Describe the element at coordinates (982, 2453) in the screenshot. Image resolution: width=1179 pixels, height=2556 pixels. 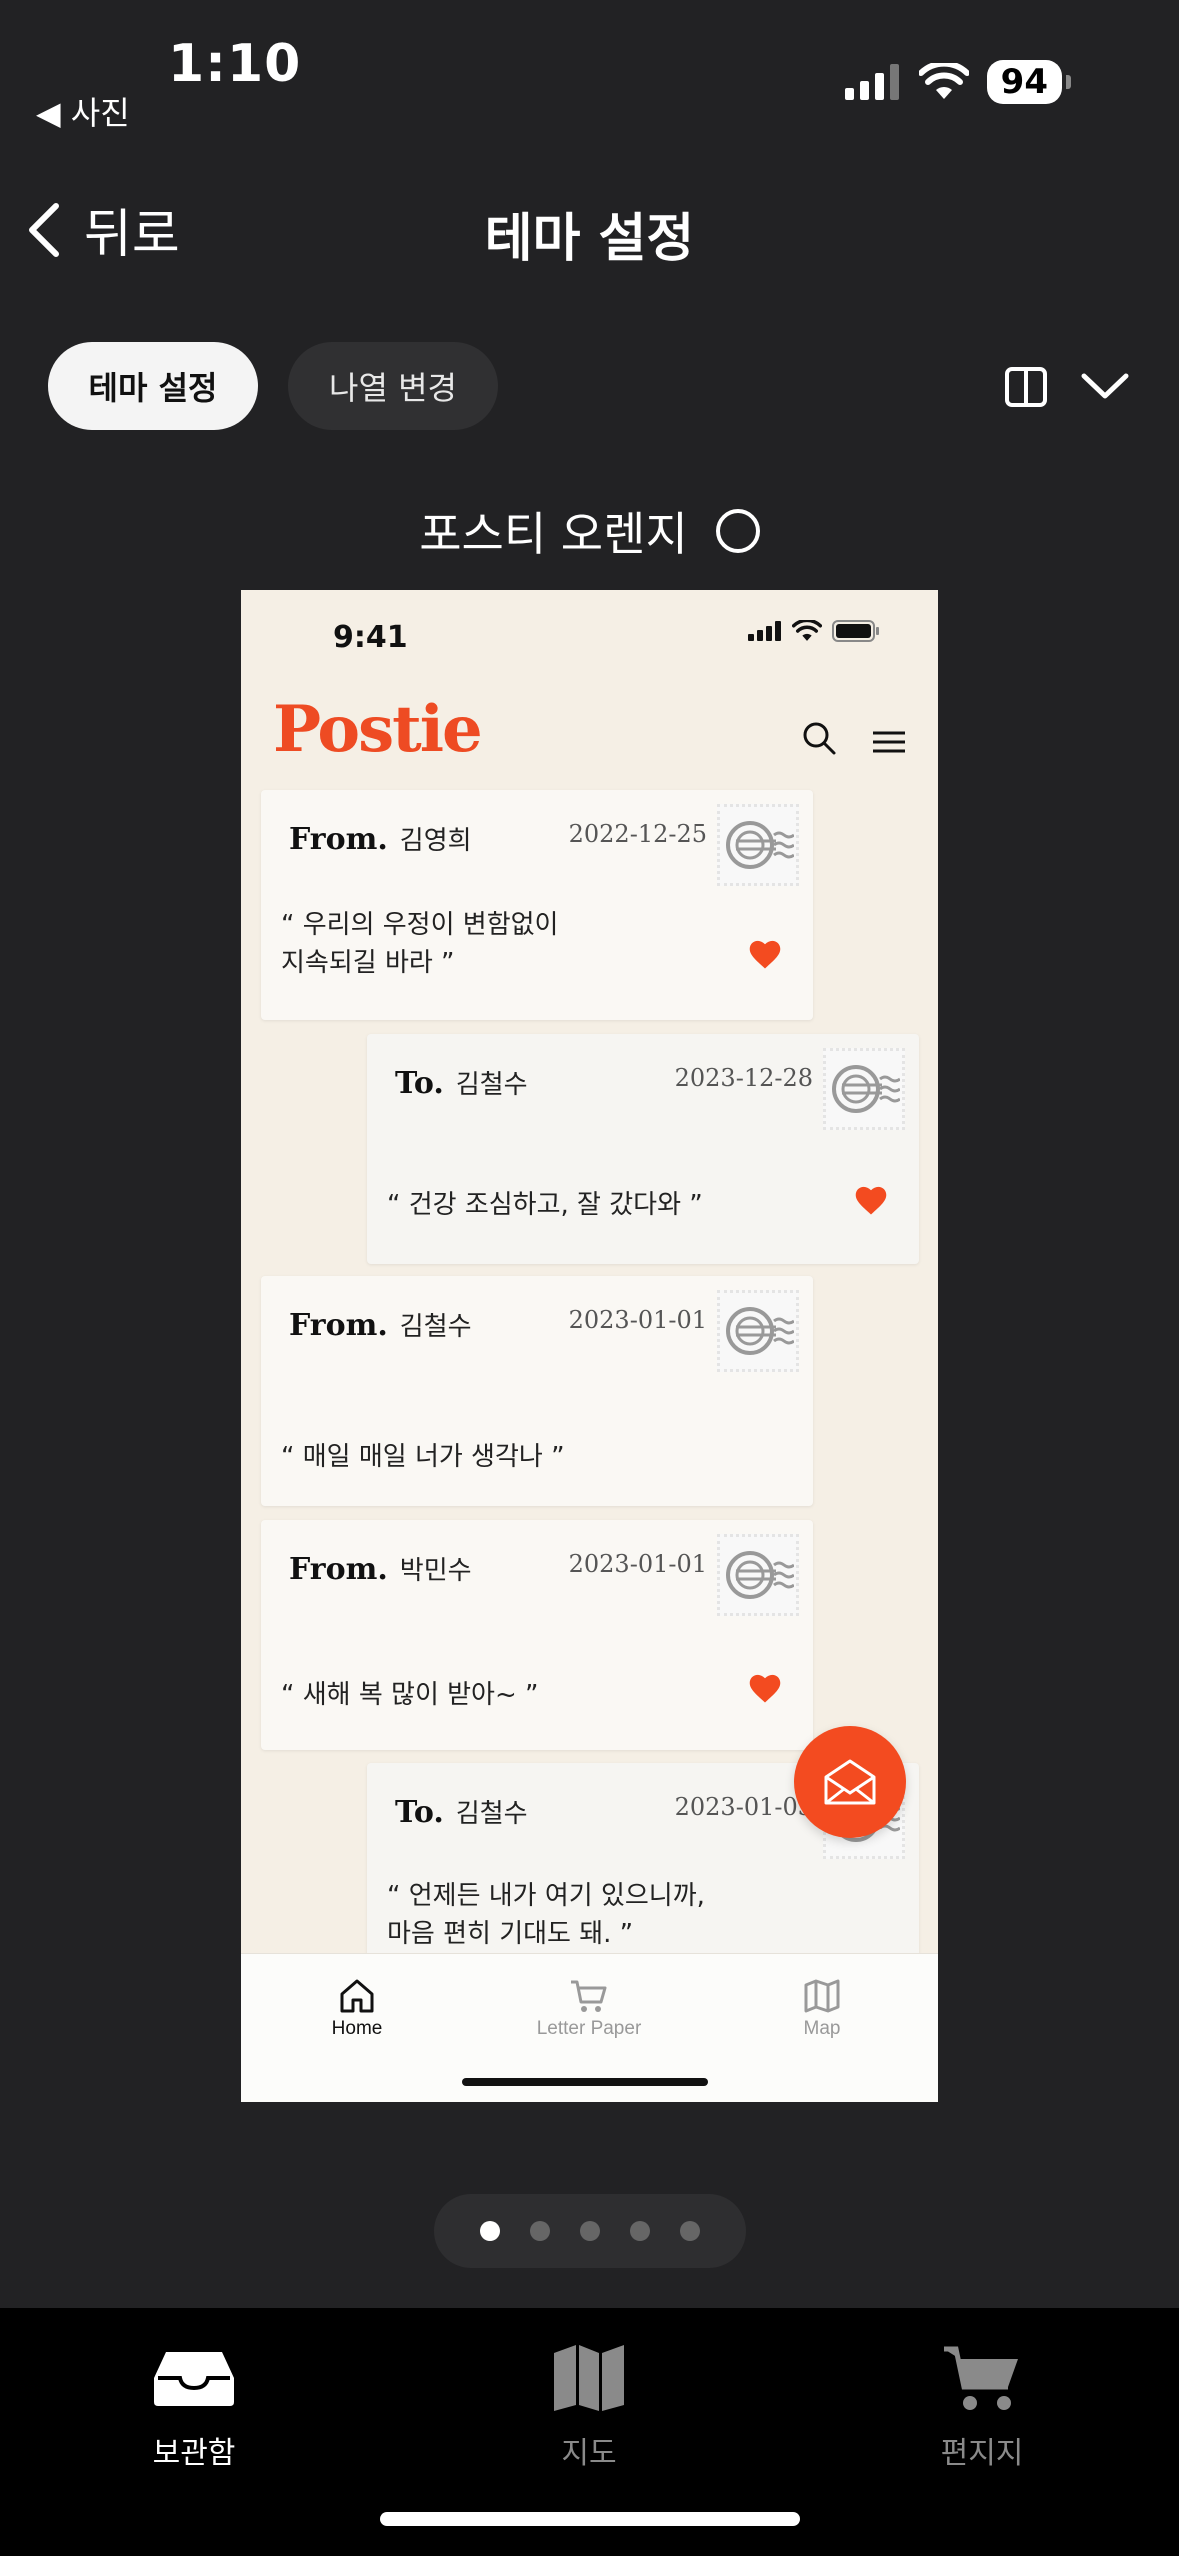
I see `tab-label: 편지지` at that location.